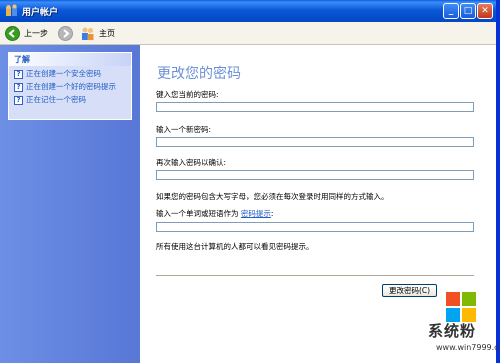 This screenshot has height=363, width=500. Describe the element at coordinates (256, 213) in the screenshot. I see `password-hint-link: 密码提示` at that location.